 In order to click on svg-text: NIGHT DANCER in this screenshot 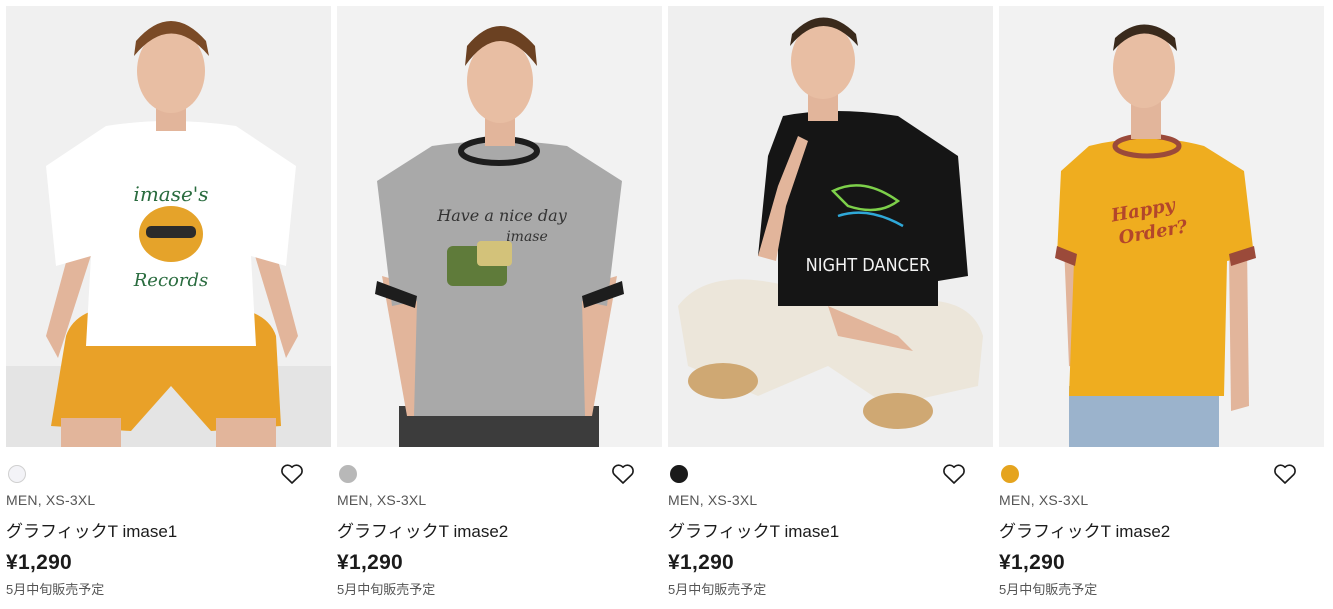, I will do `click(868, 265)`.